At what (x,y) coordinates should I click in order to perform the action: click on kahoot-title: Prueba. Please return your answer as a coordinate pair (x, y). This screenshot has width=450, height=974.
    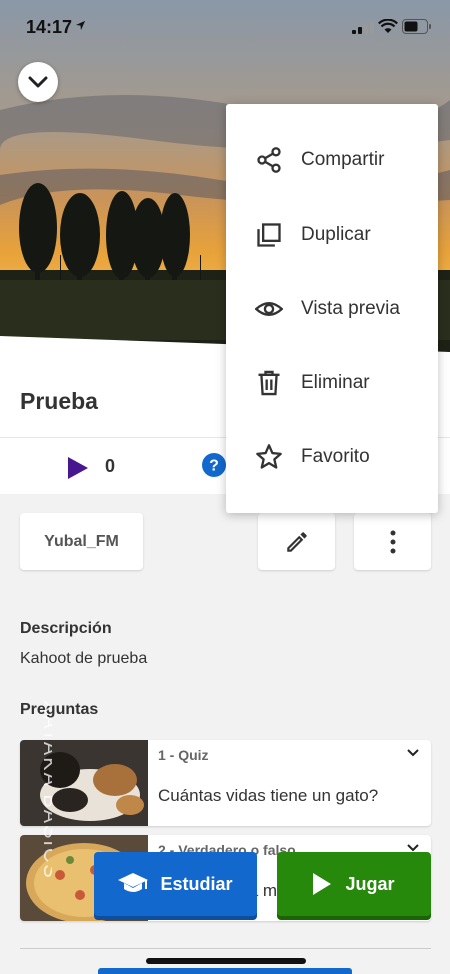
    Looking at the image, I should click on (59, 401).